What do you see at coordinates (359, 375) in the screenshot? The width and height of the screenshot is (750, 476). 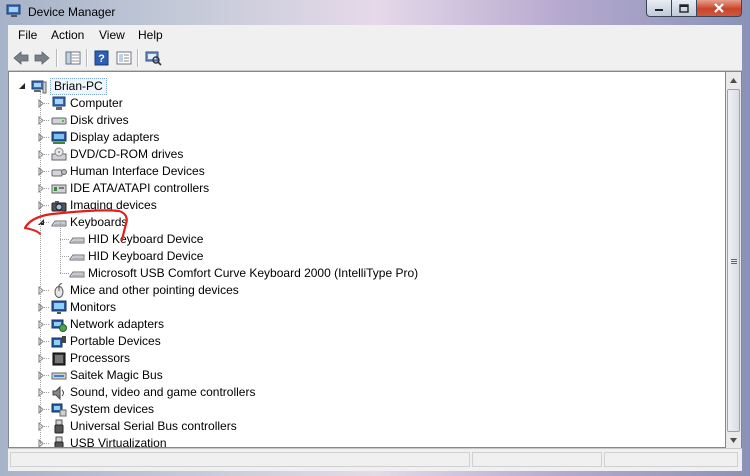 I see `tree-item-saitek-magic-bus: Saitek Magic Bus` at bounding box center [359, 375].